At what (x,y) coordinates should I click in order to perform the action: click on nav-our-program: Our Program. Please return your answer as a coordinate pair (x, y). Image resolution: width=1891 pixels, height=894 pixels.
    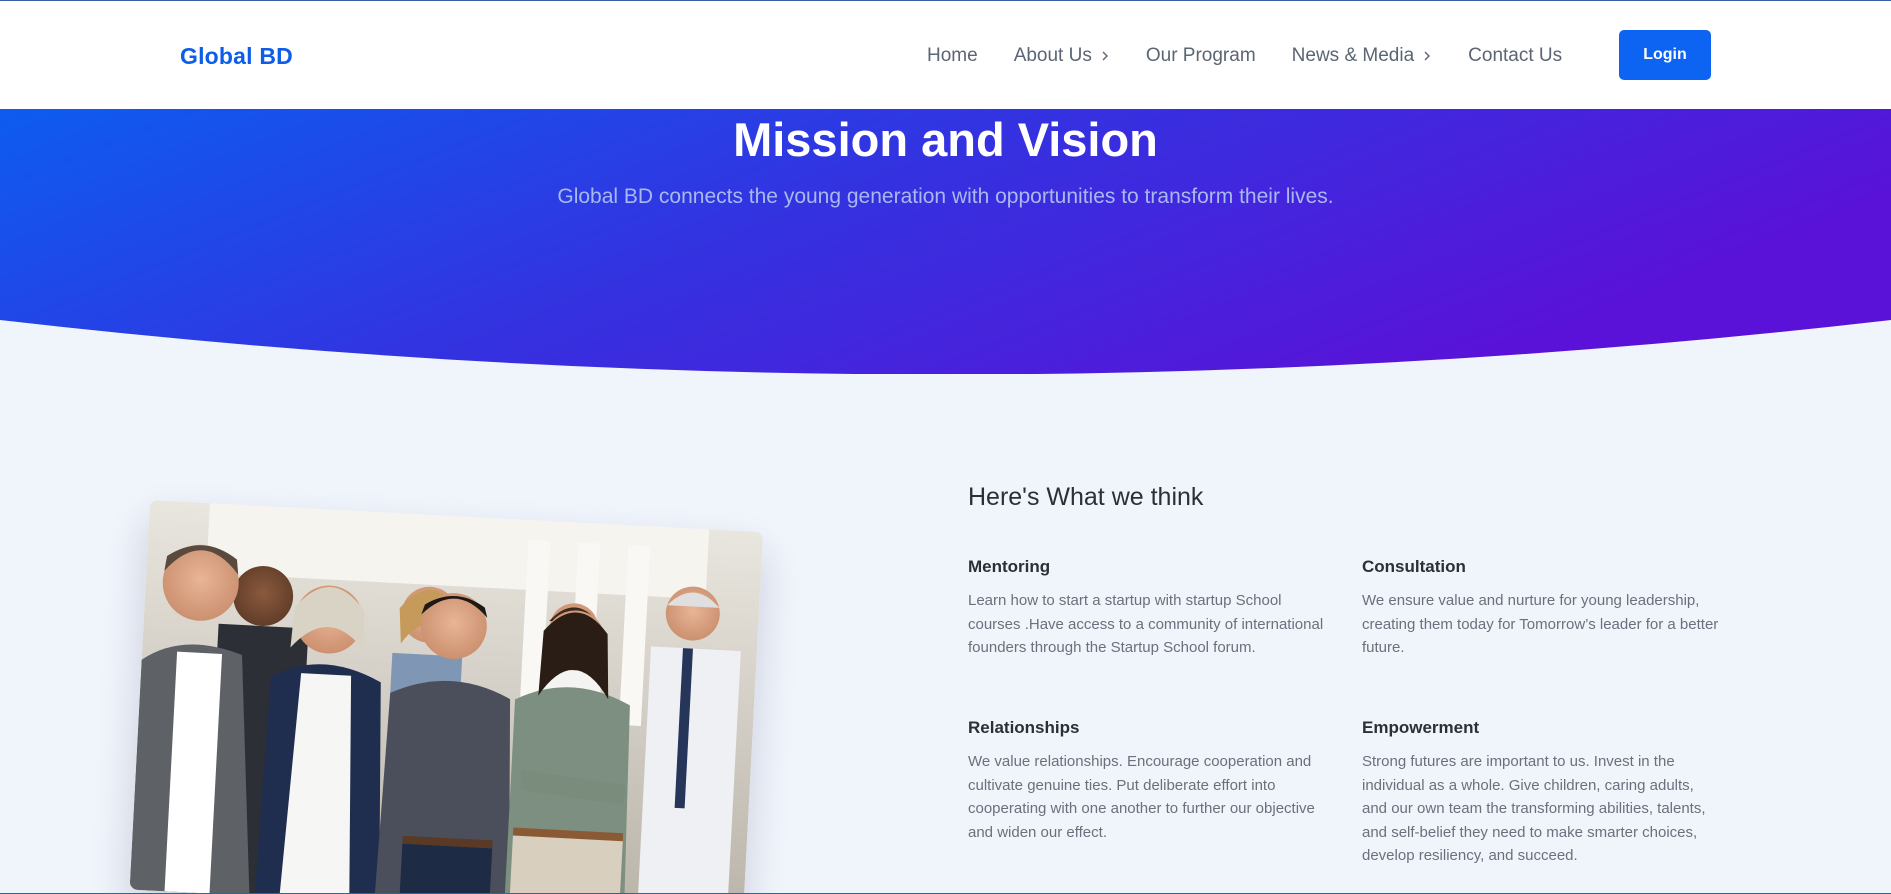
    Looking at the image, I should click on (1201, 56).